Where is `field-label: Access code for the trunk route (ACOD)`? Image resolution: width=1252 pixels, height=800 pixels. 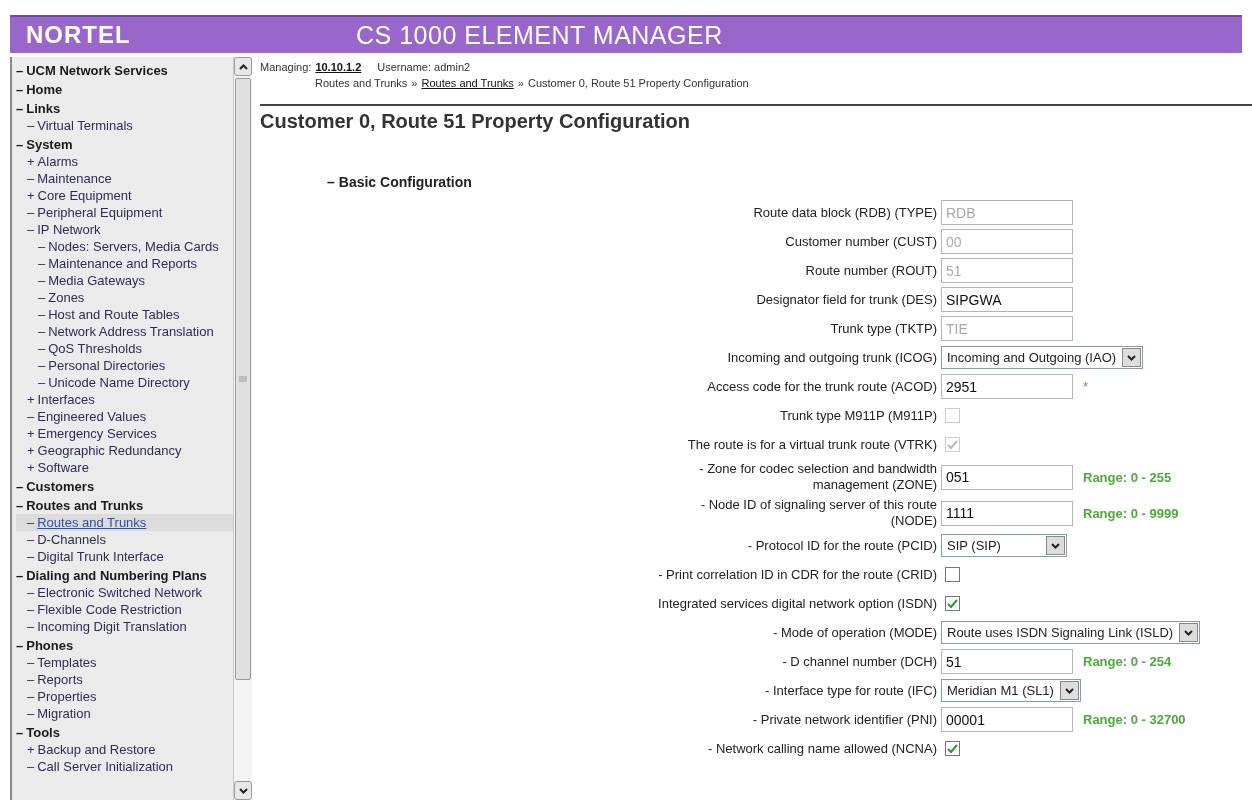
field-label: Access code for the trunk route (ACOD) is located at coordinates (821, 386).